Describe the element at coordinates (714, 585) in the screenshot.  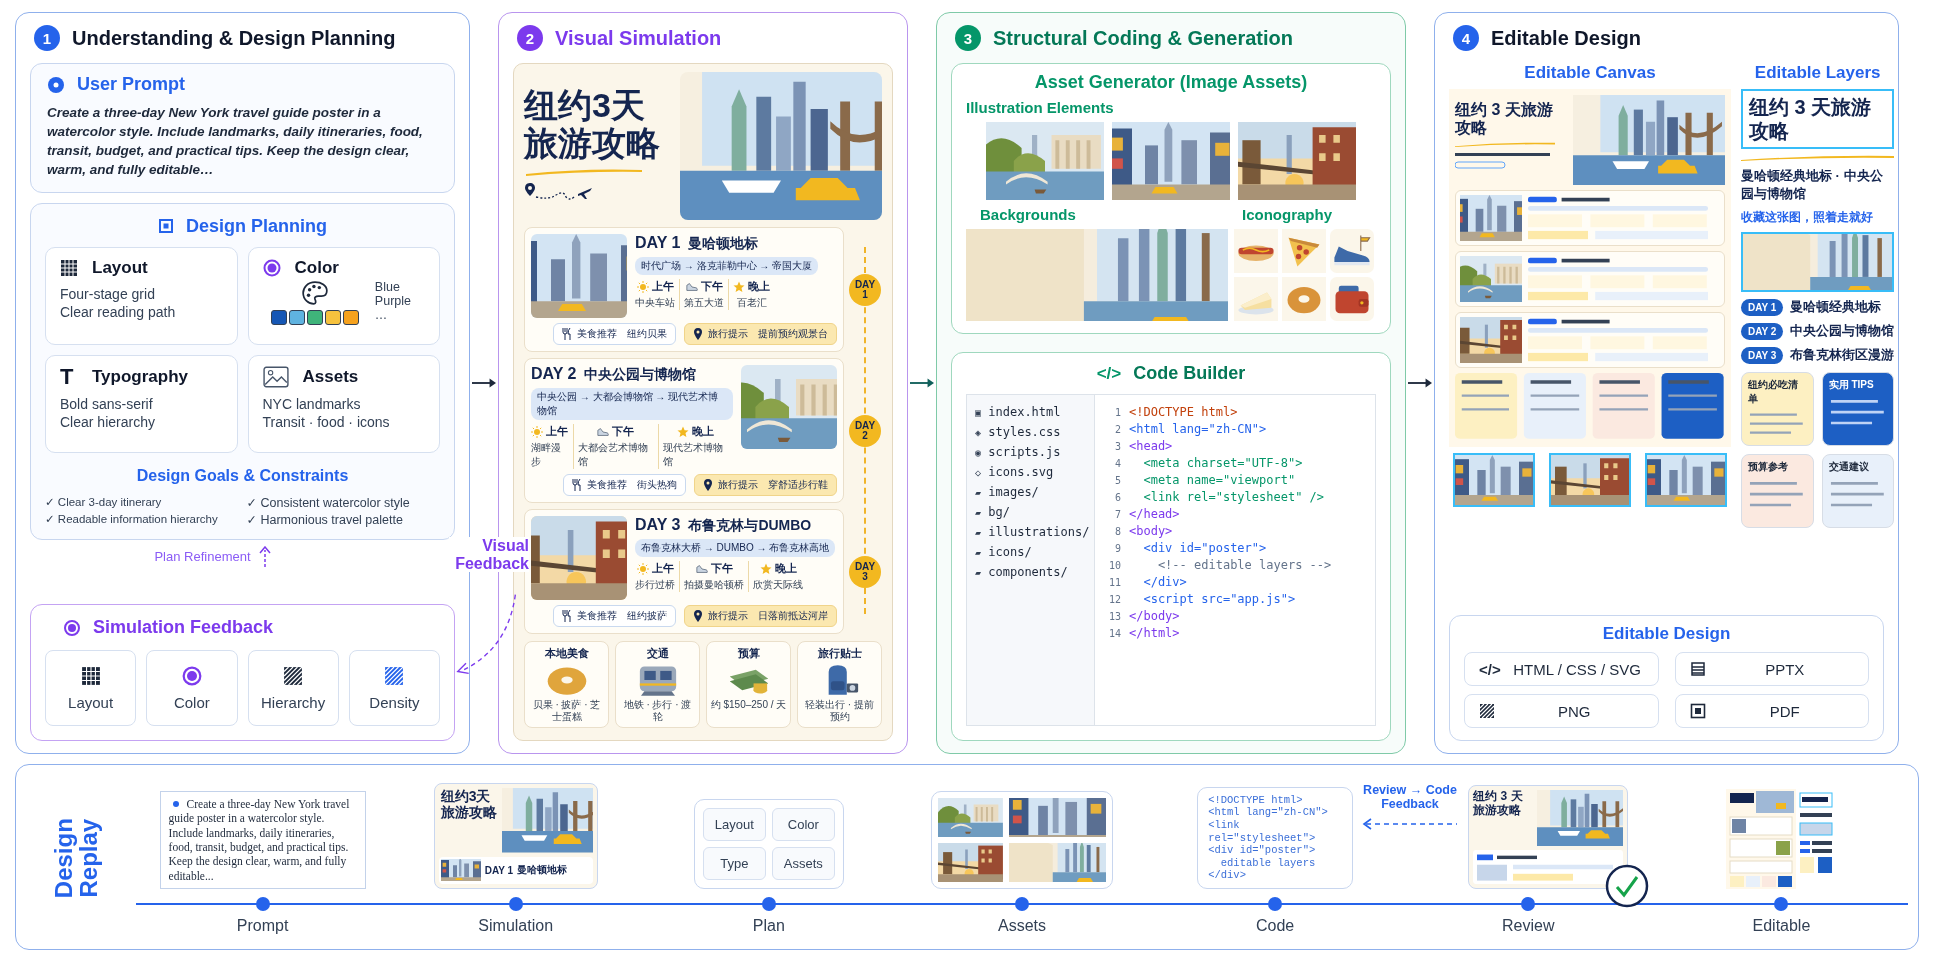
I see `activity: 拍摄曼哈顿桥` at that location.